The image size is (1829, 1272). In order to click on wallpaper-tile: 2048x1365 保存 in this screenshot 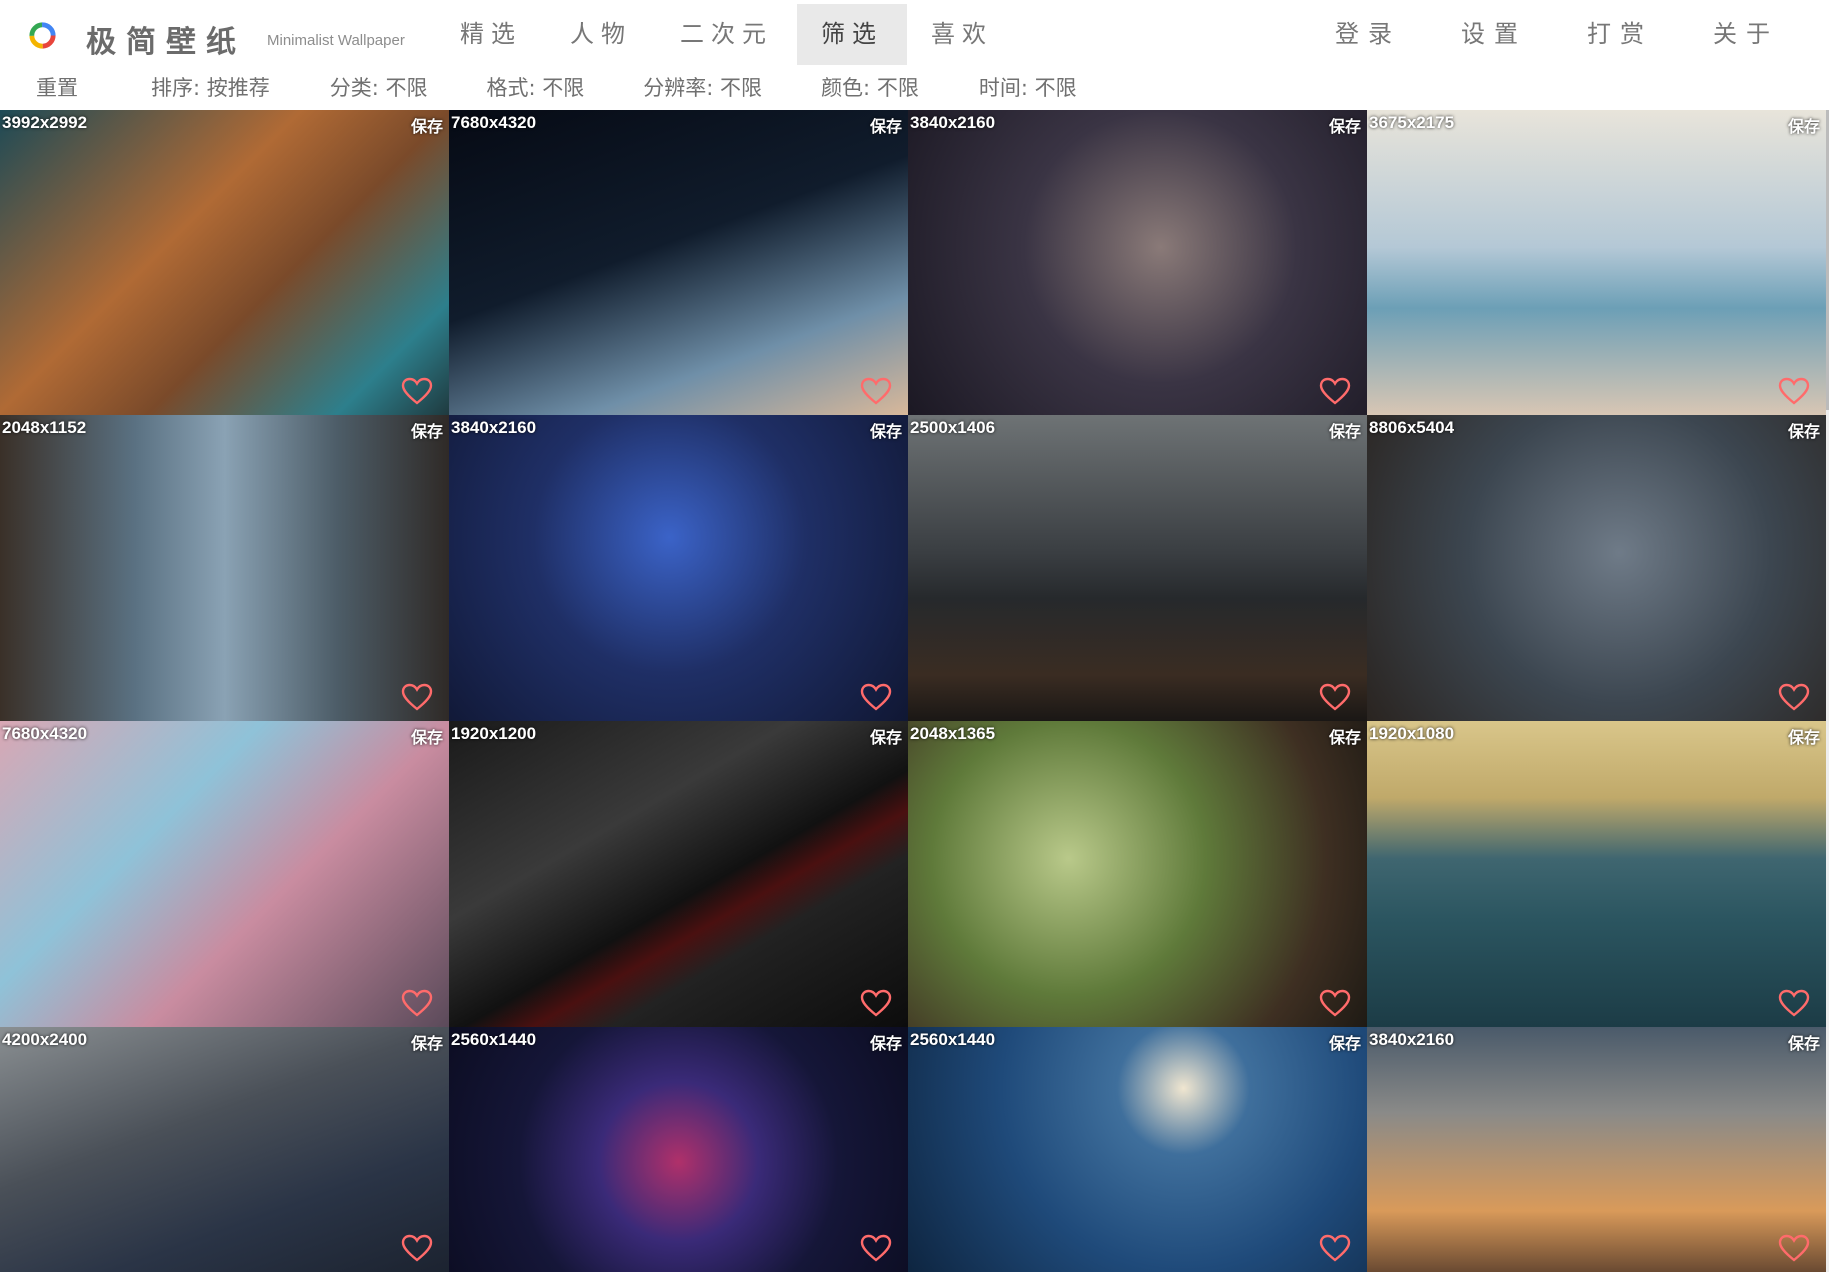, I will do `click(1137, 874)`.